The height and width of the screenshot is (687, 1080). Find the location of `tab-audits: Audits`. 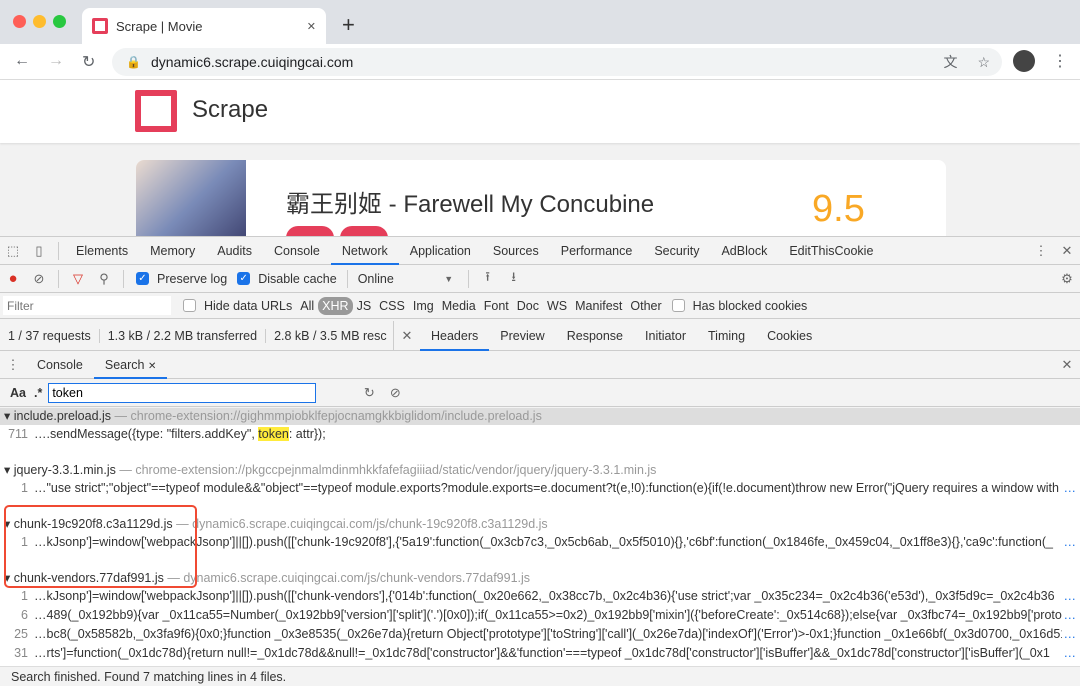

tab-audits: Audits is located at coordinates (234, 251).